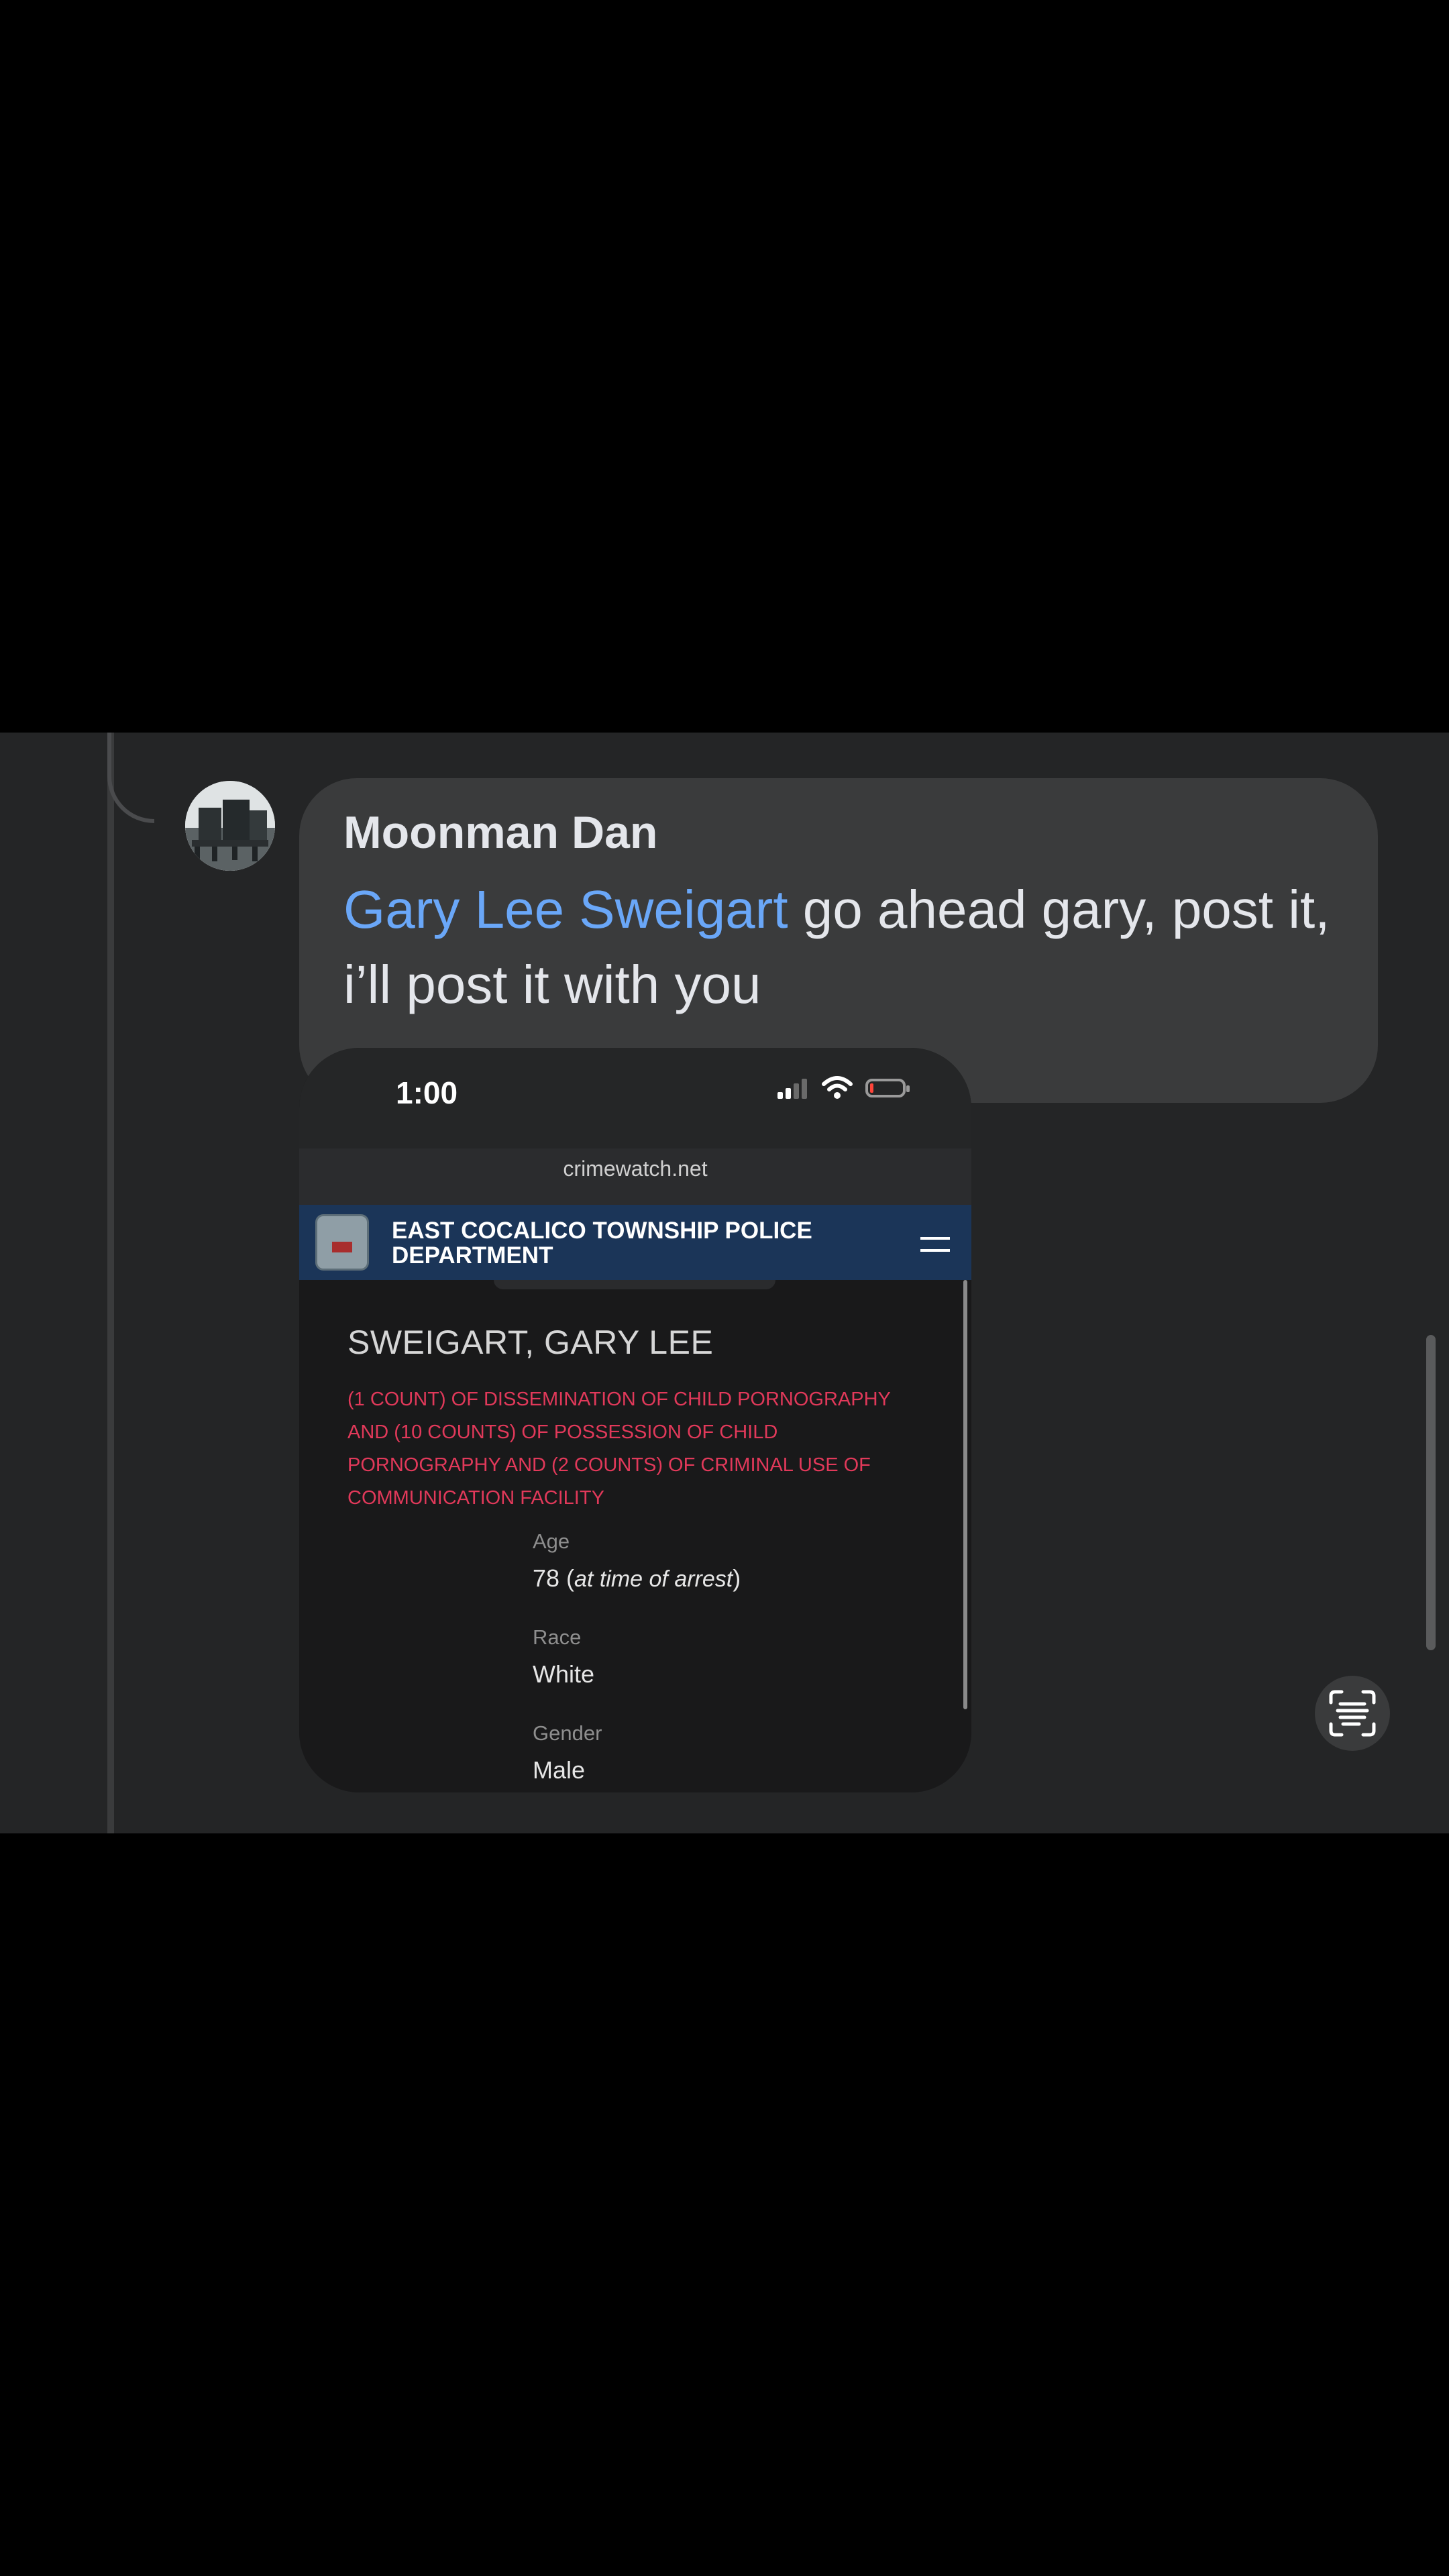 The image size is (1449, 2576). Describe the element at coordinates (559, 1770) in the screenshot. I see `gender-value: Male` at that location.